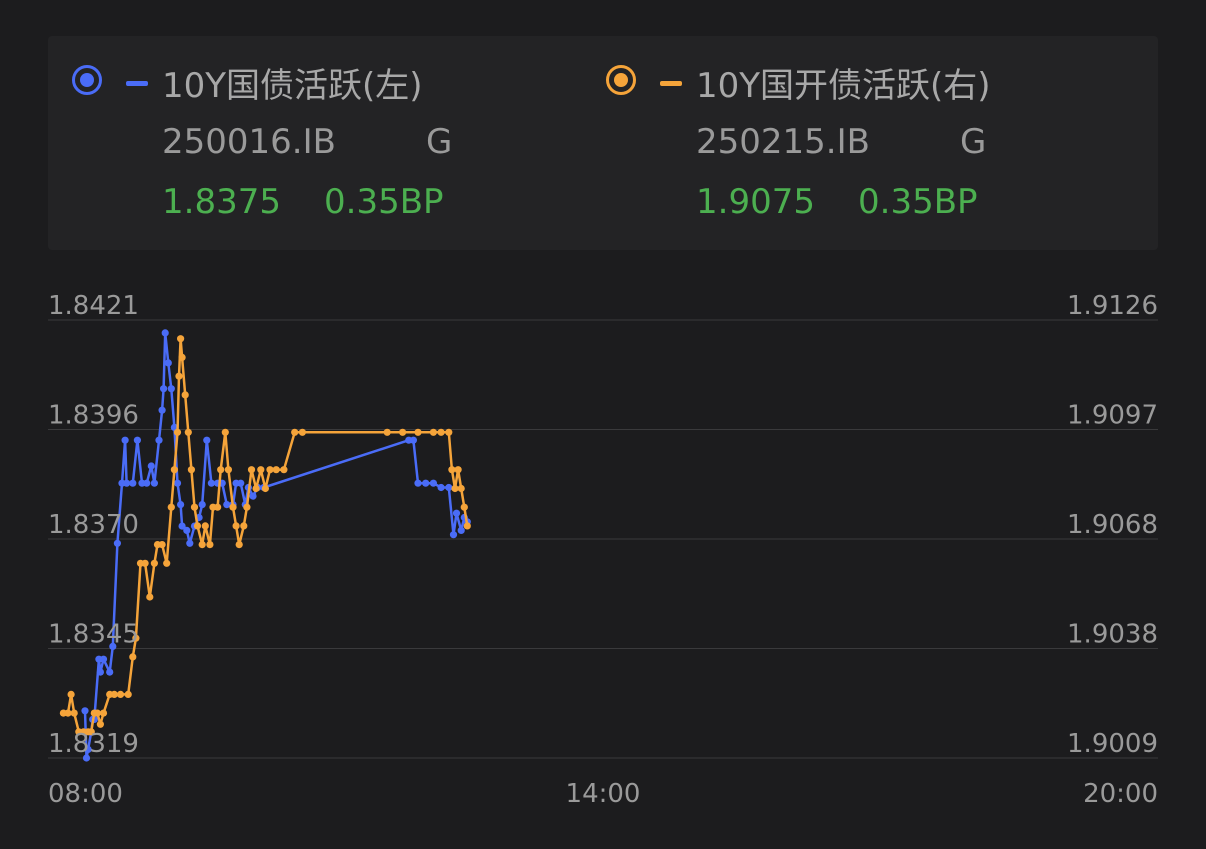  Describe the element at coordinates (93, 306) in the screenshot. I see `y-left-tick-label: 1.8421` at that location.